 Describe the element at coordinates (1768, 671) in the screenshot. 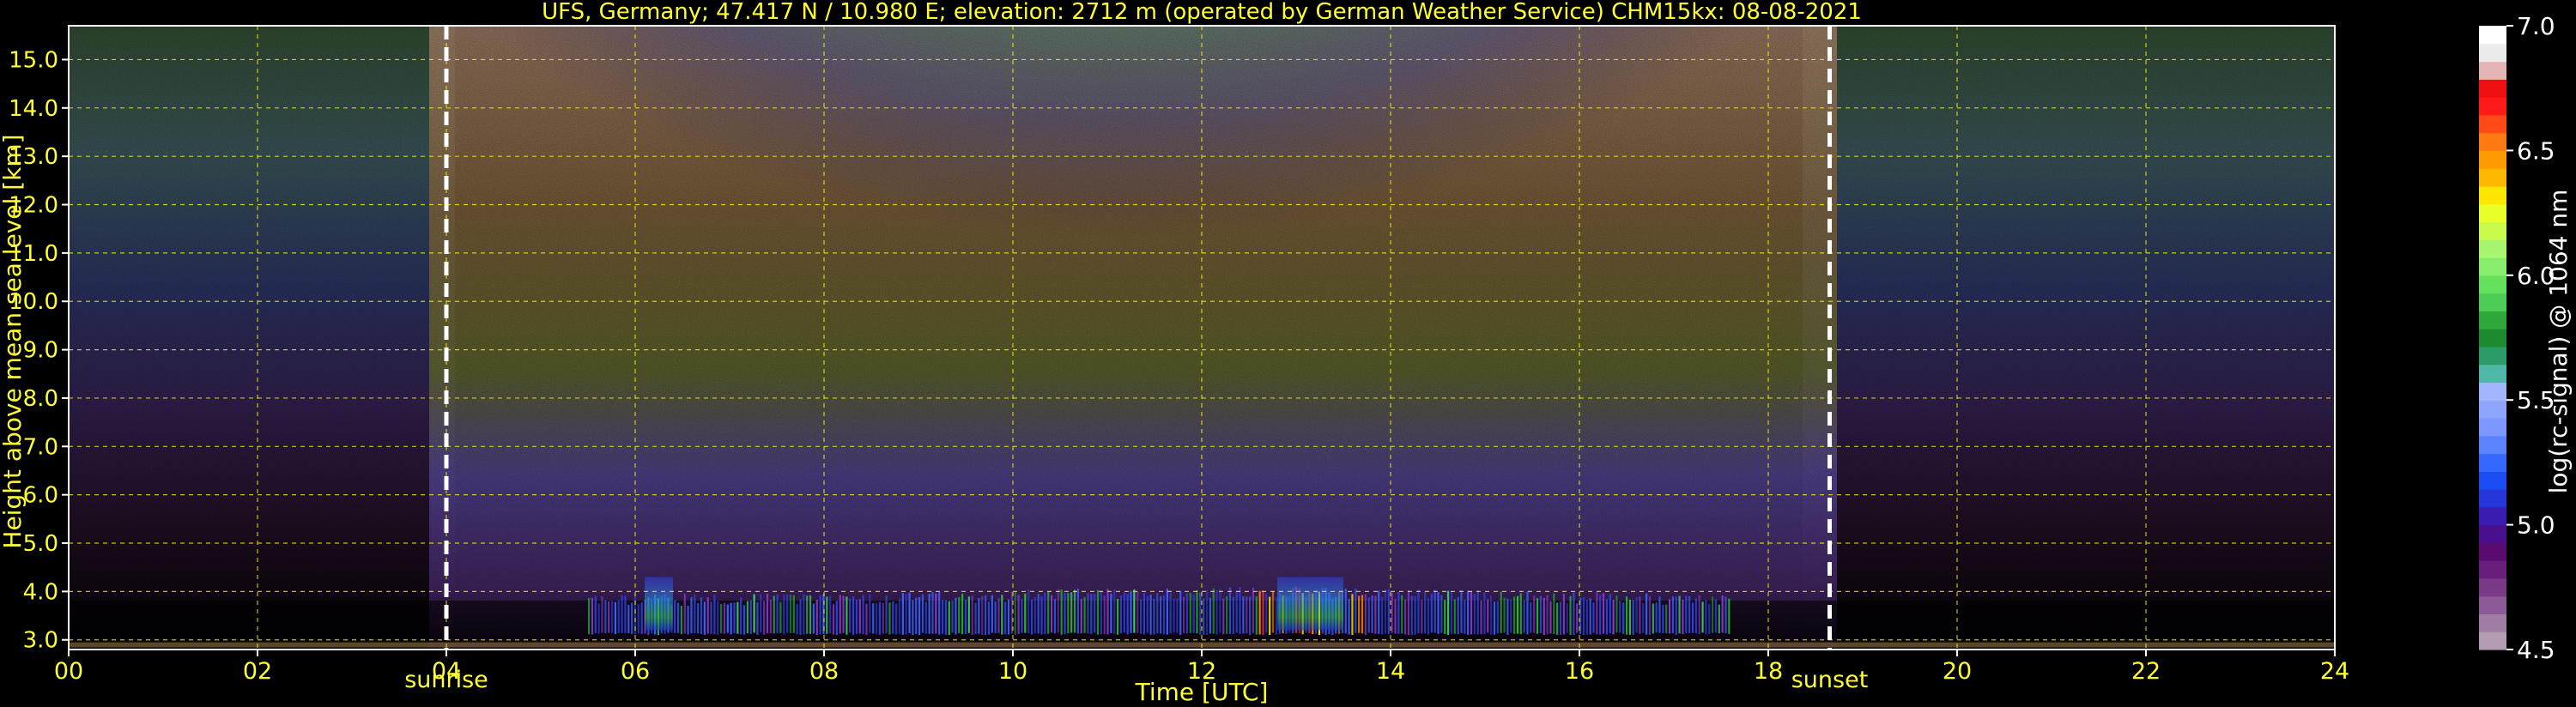

I see `x-tick-label: 18` at that location.